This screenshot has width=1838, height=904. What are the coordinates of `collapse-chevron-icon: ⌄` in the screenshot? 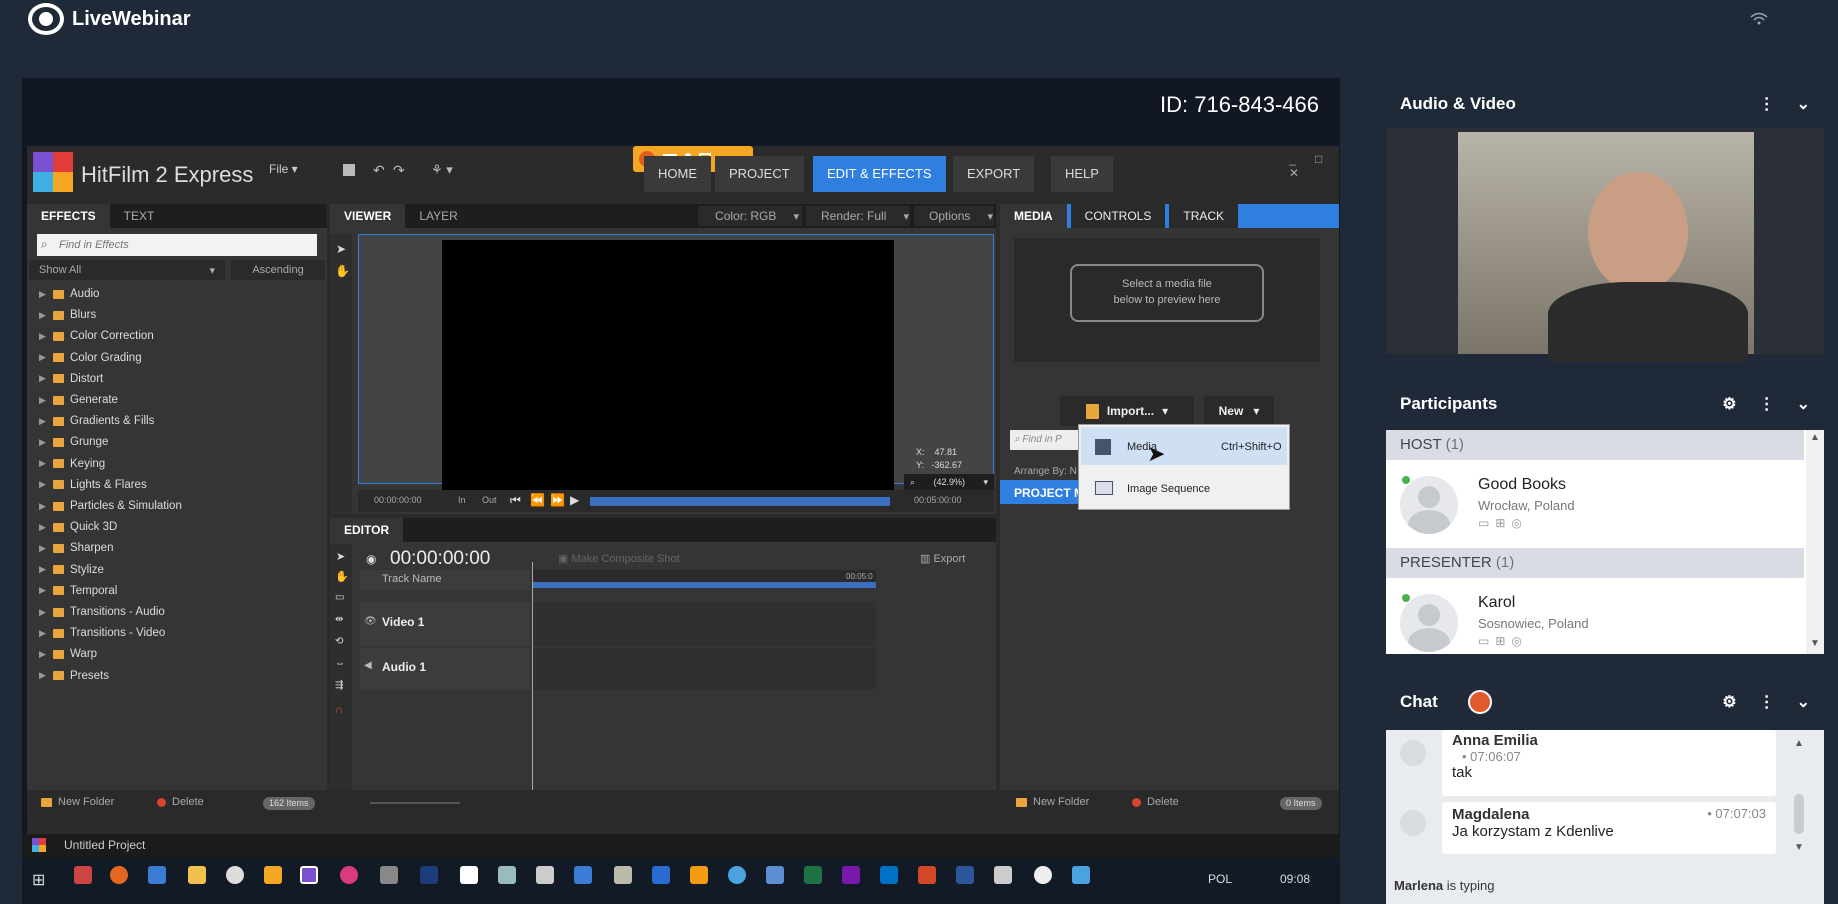 It's located at (1803, 404).